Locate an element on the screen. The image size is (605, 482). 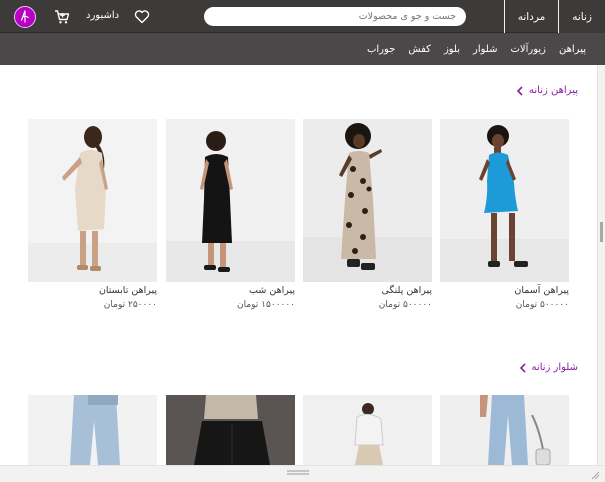
scrollbar-grip is located at coordinates (601, 232).